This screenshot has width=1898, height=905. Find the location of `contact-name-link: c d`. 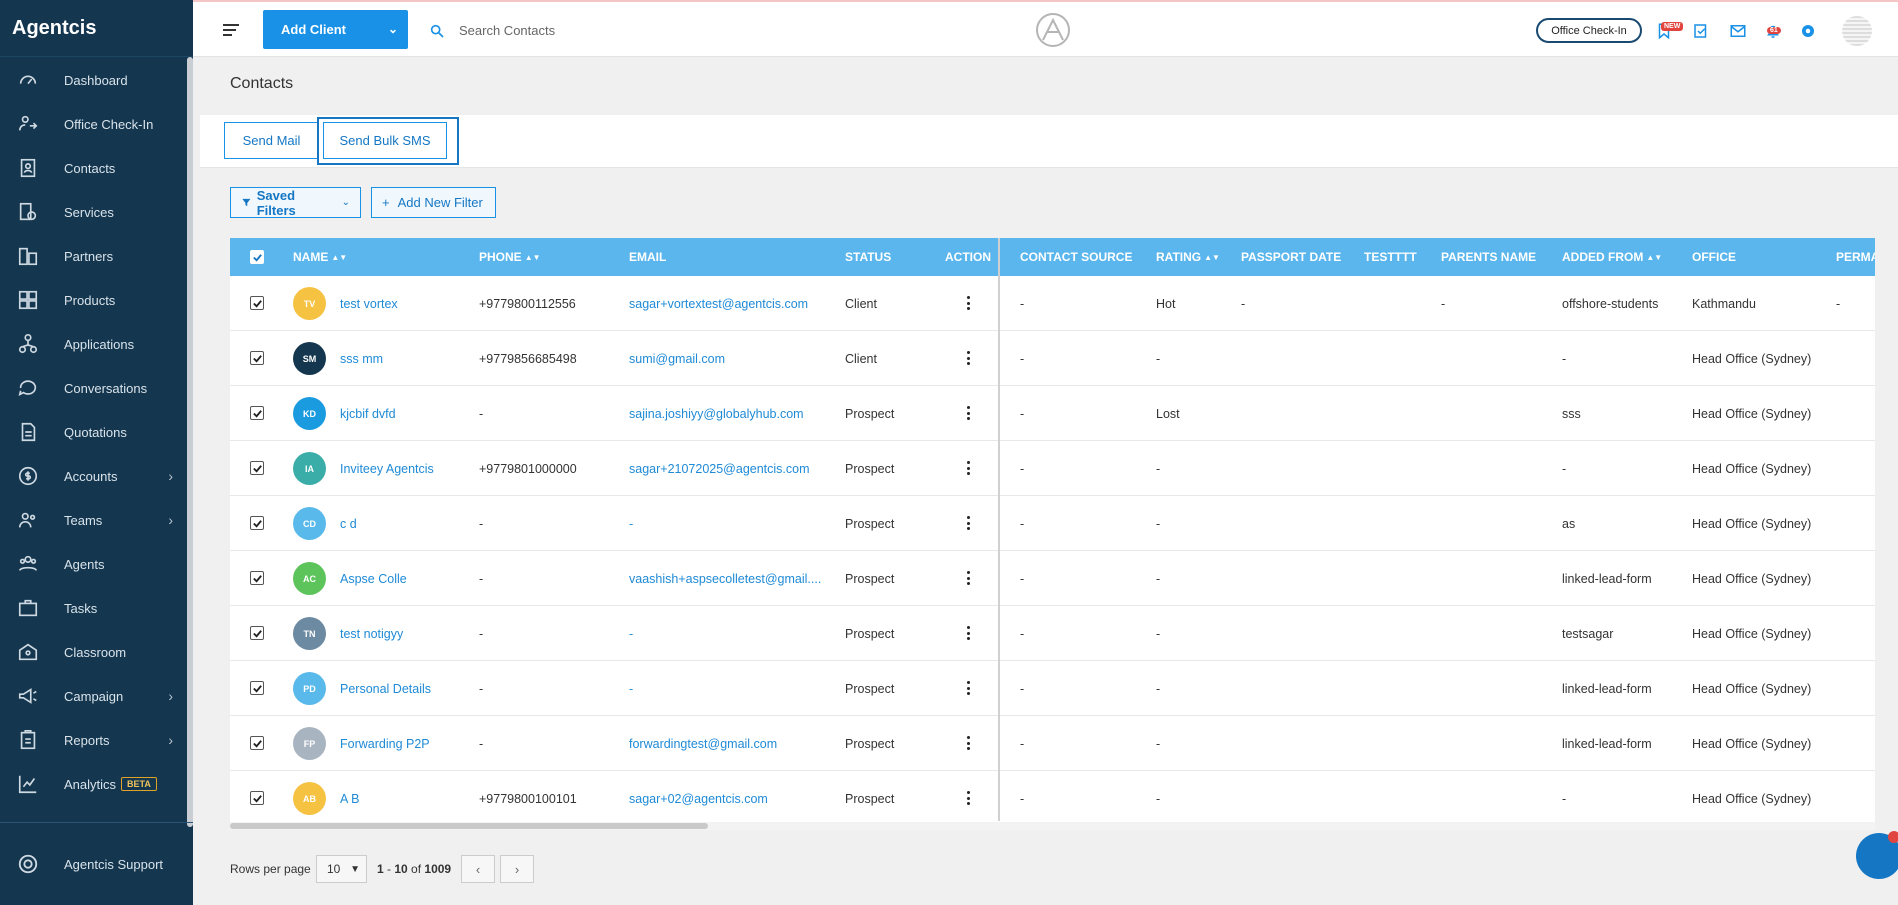

contact-name-link: c d is located at coordinates (348, 523).